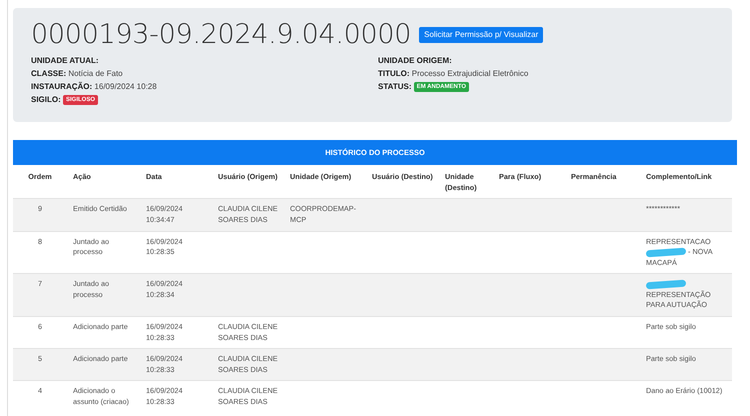 This screenshot has width=750, height=416. I want to click on field-value: Processo Extrajudicial Eletrônico, so click(470, 73).